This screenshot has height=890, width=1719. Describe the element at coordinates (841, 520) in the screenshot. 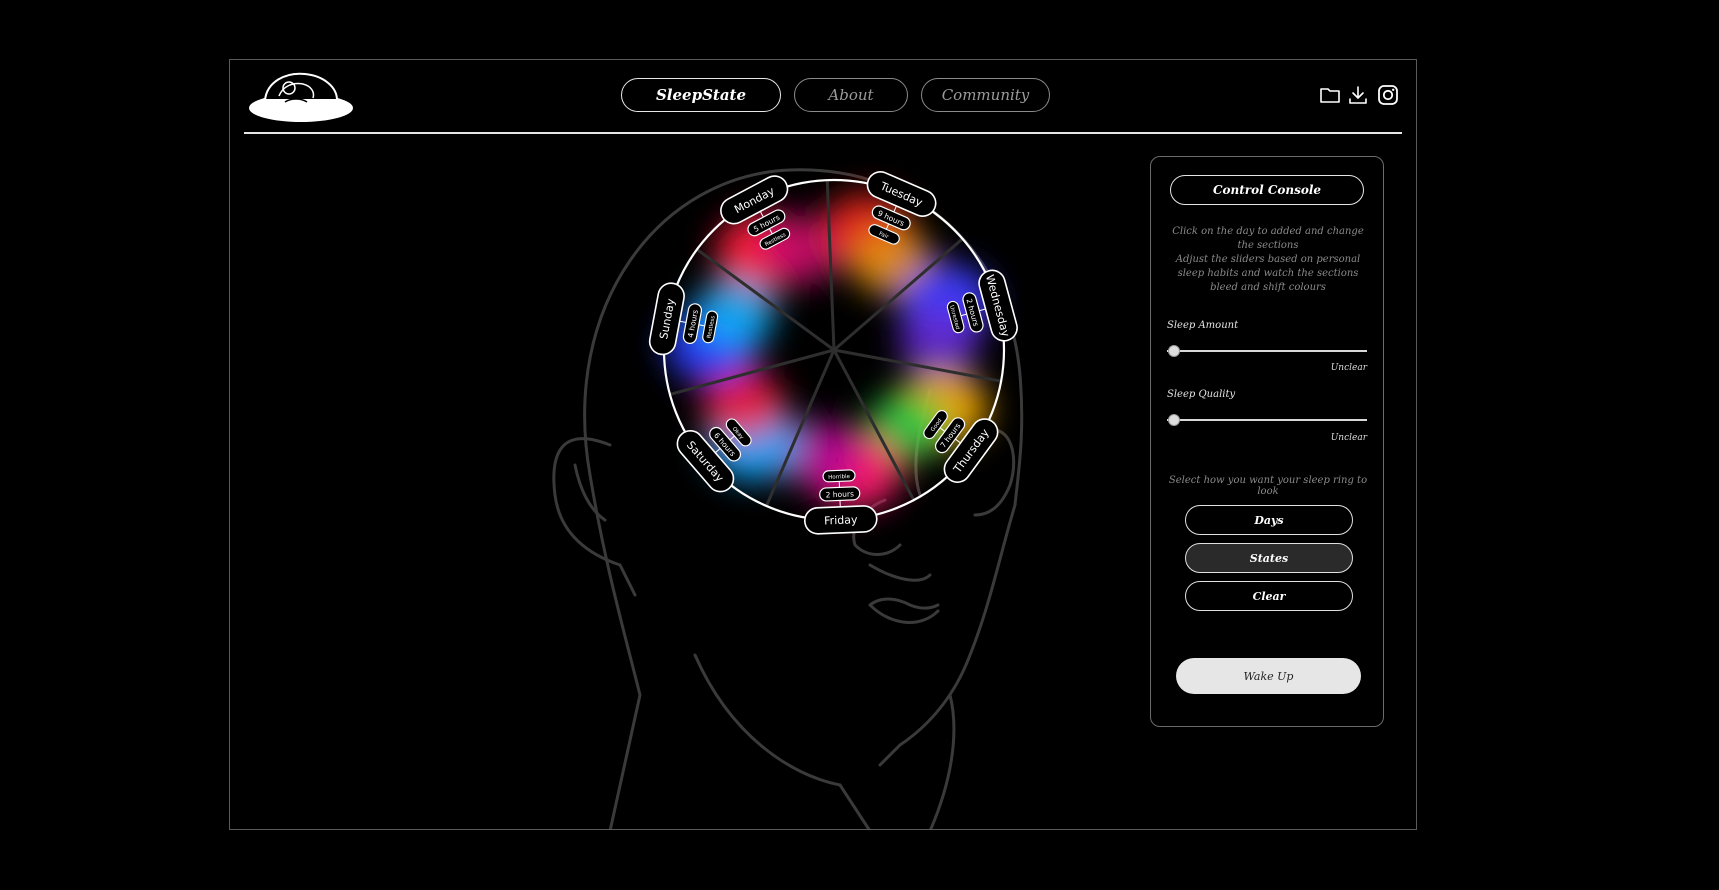

I see `day-label-friday: Friday` at that location.